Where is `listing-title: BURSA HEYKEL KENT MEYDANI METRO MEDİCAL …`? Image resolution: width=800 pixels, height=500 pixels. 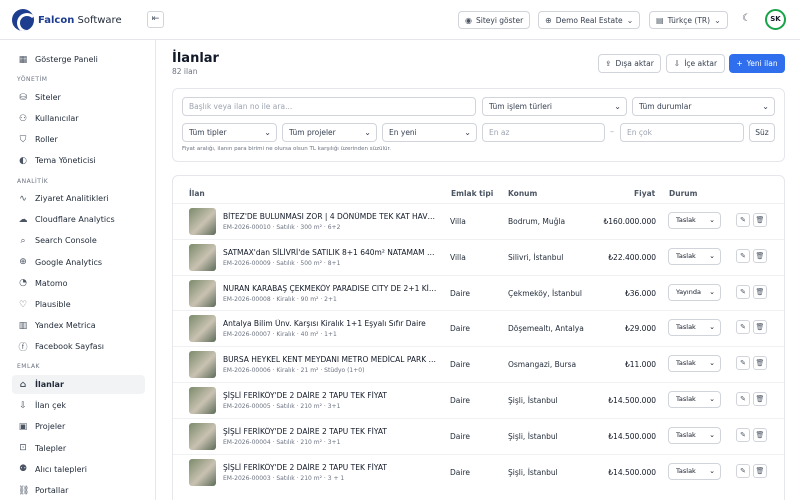 listing-title: BURSA HEYKEL KENT MEYDANI METRO MEDİCAL … is located at coordinates (330, 359).